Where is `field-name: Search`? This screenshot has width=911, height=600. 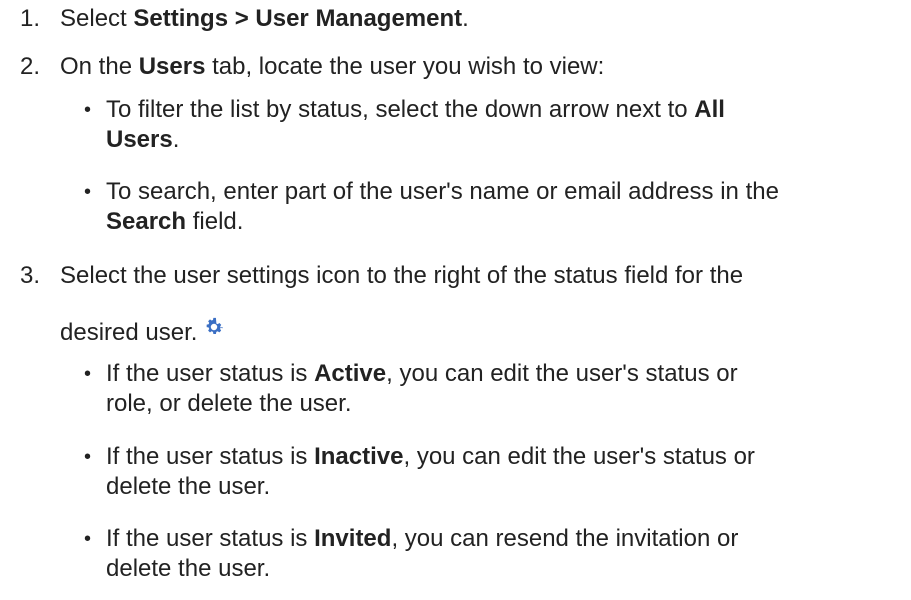
field-name: Search is located at coordinates (146, 222).